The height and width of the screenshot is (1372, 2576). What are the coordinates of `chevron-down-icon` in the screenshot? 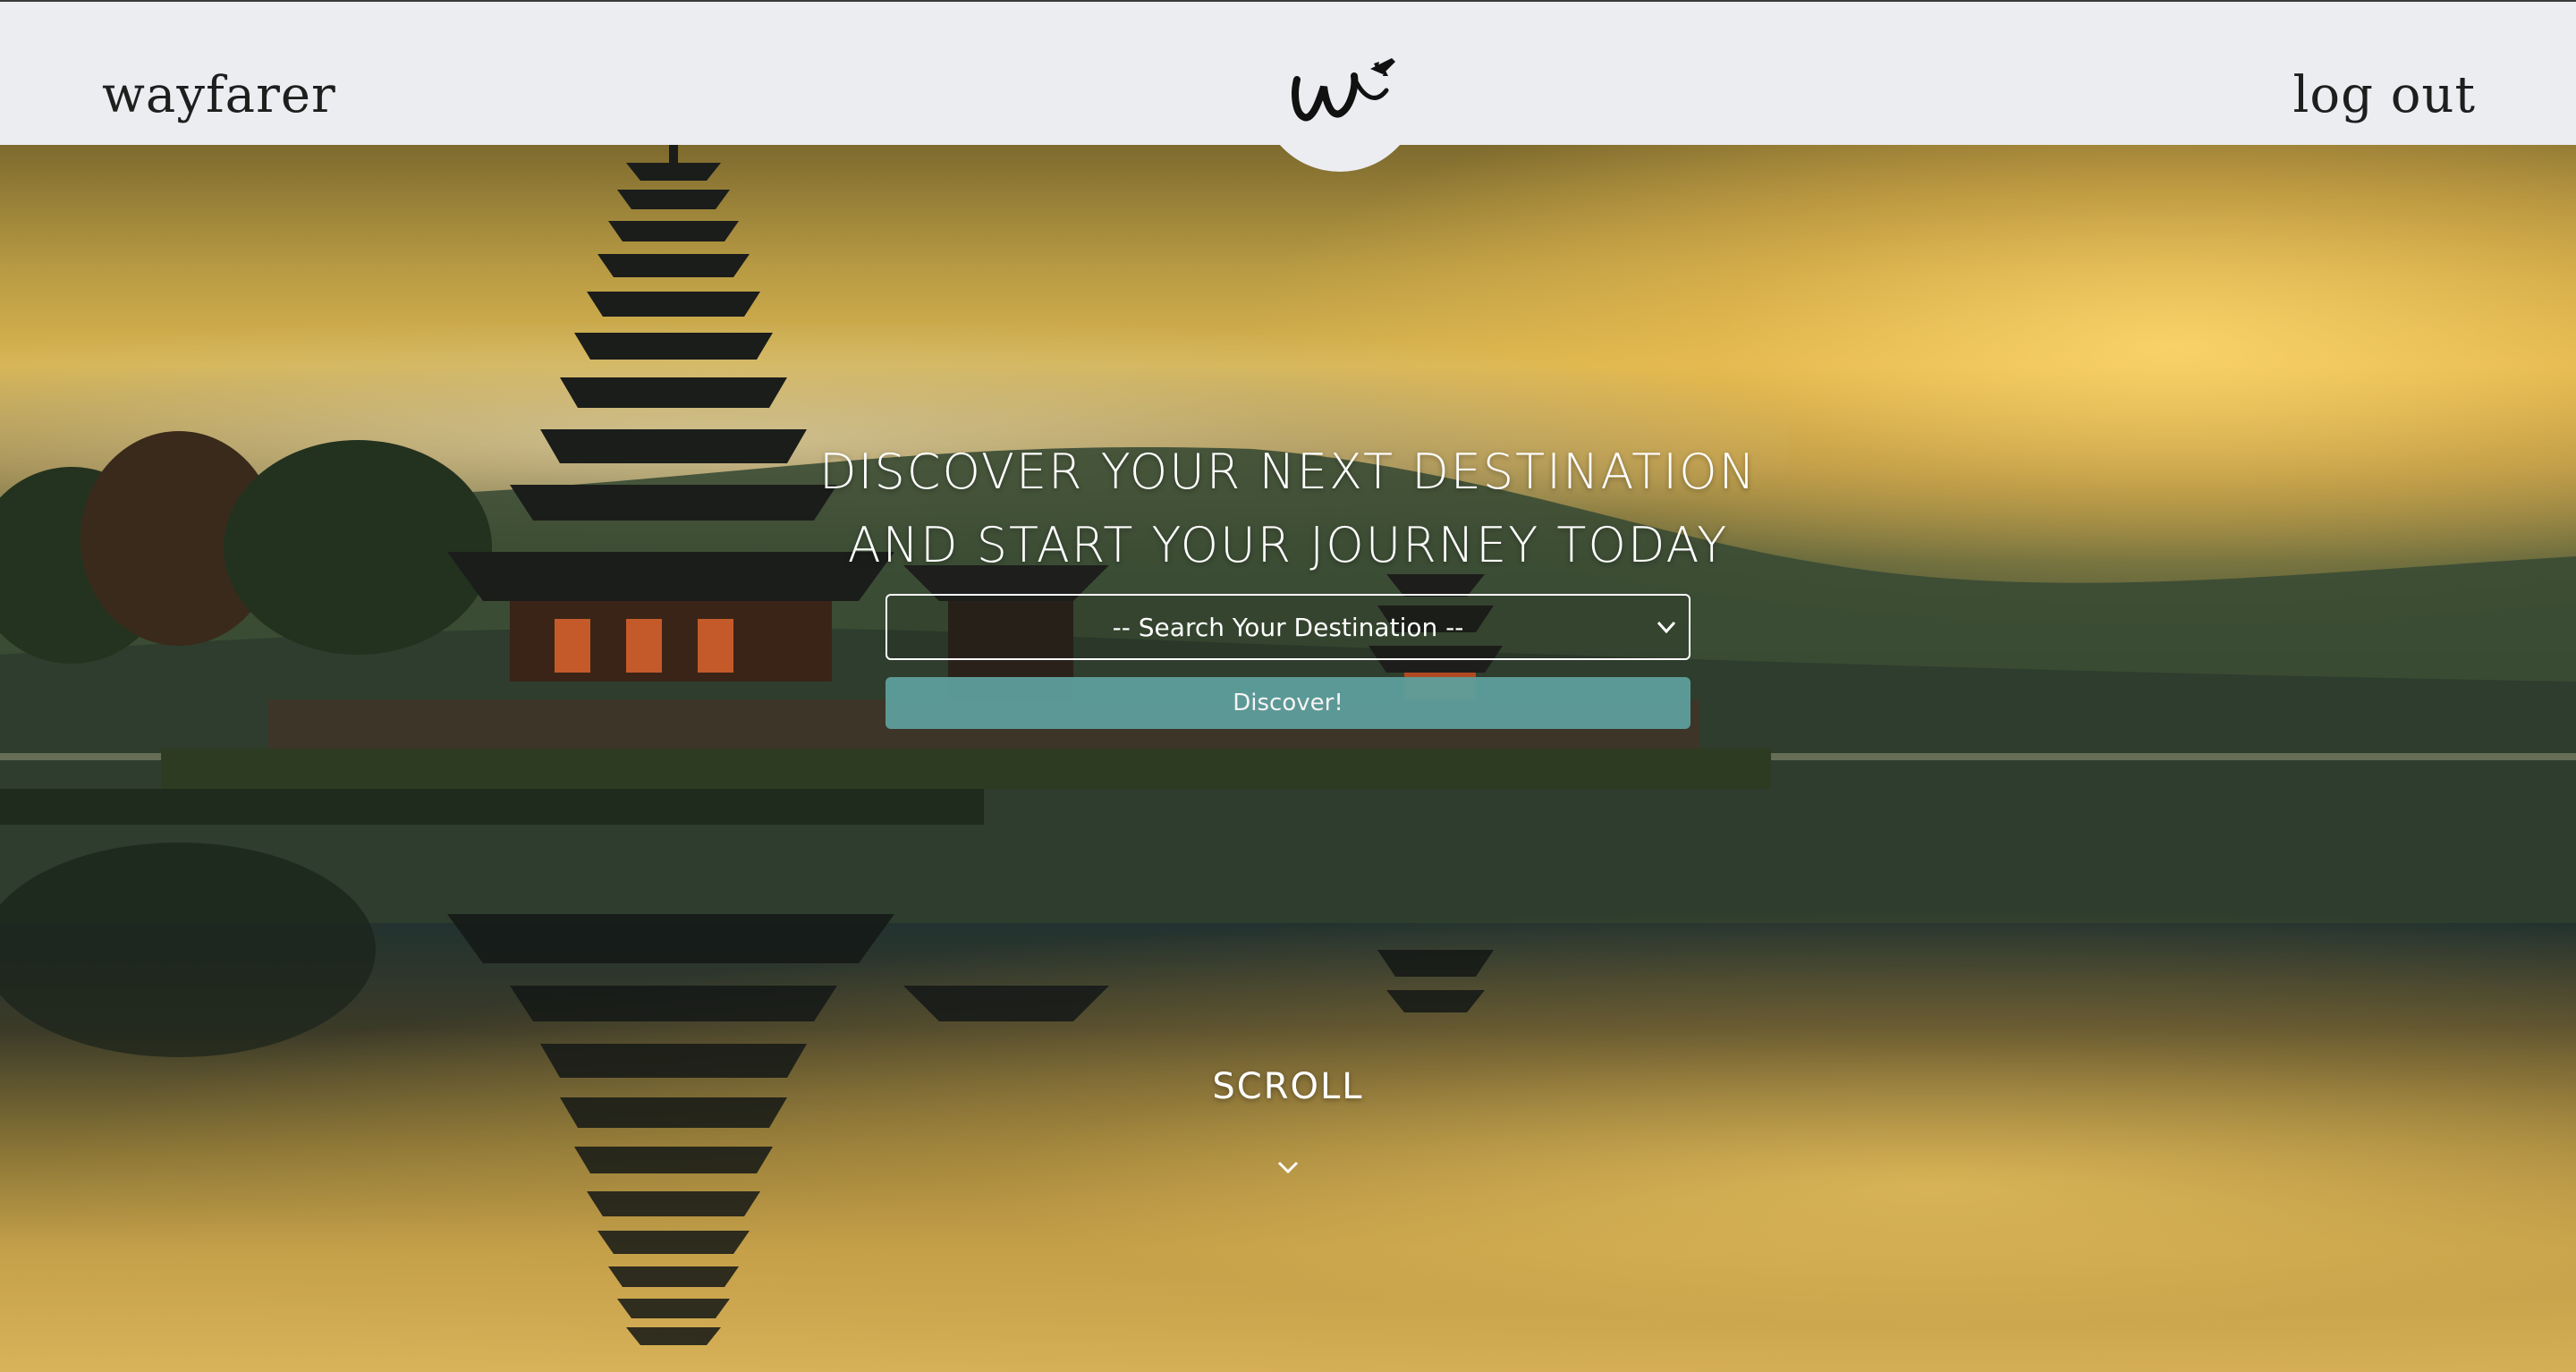 It's located at (1666, 627).